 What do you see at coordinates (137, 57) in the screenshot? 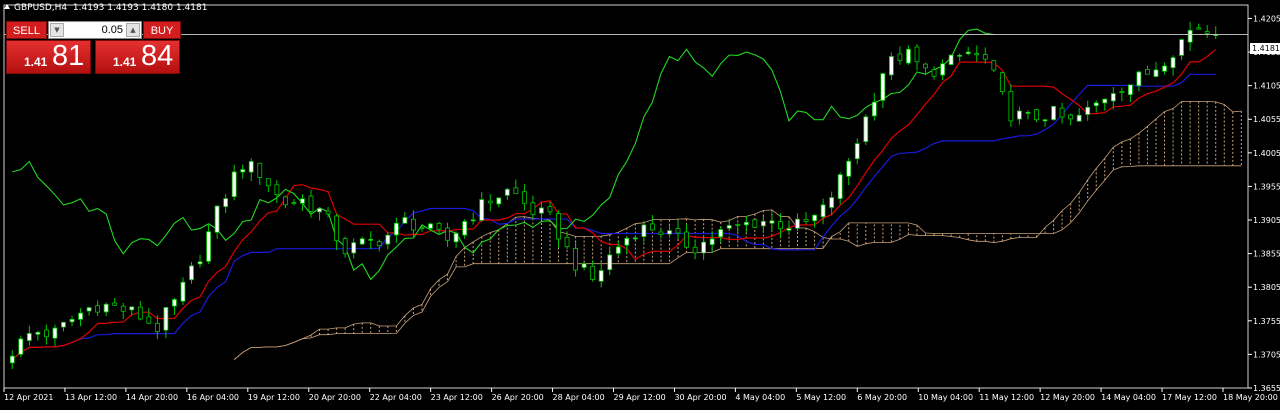
I see `buy-price-button: 1.41 84` at bounding box center [137, 57].